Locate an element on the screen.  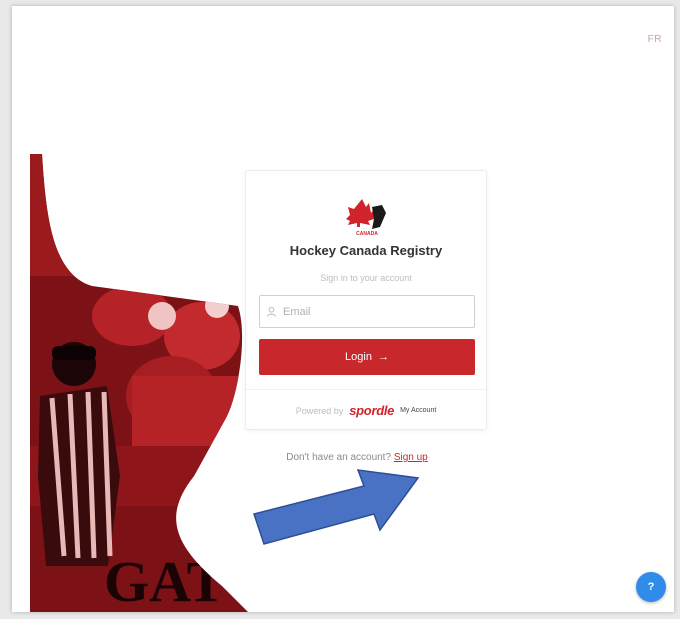
hero-banner-text: GATC is located at coordinates (185, 580).